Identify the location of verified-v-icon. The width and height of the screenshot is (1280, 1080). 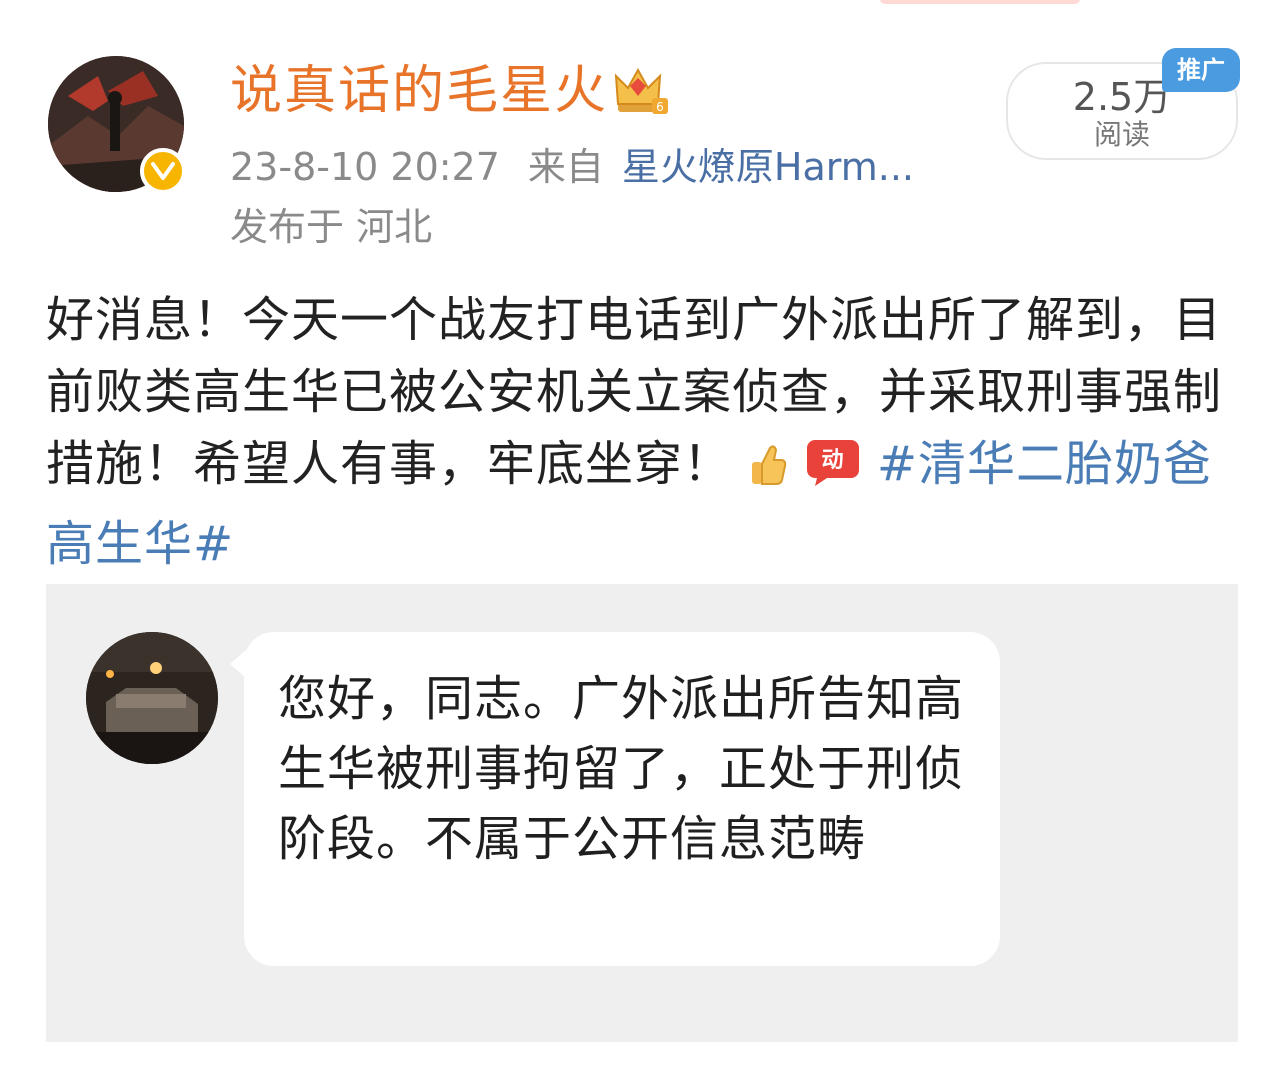
(163, 171).